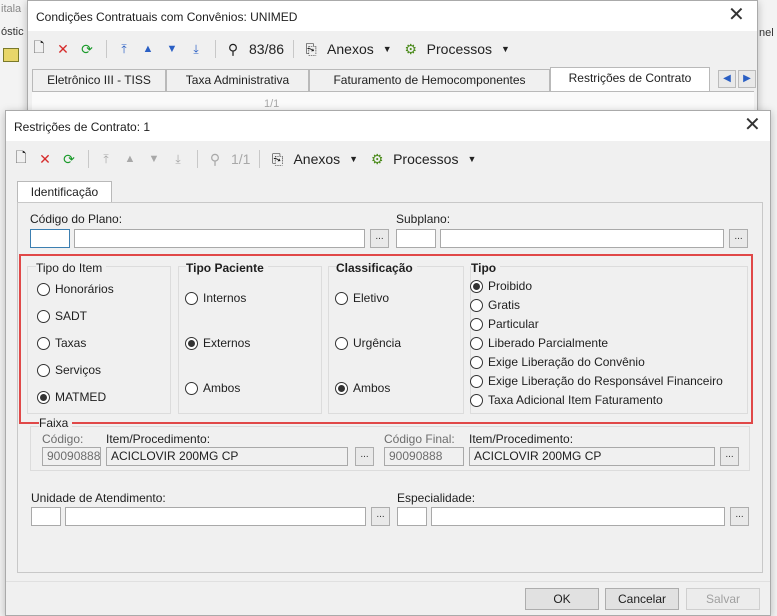  What do you see at coordinates (388, 581) in the screenshot?
I see `footer-divider` at bounding box center [388, 581].